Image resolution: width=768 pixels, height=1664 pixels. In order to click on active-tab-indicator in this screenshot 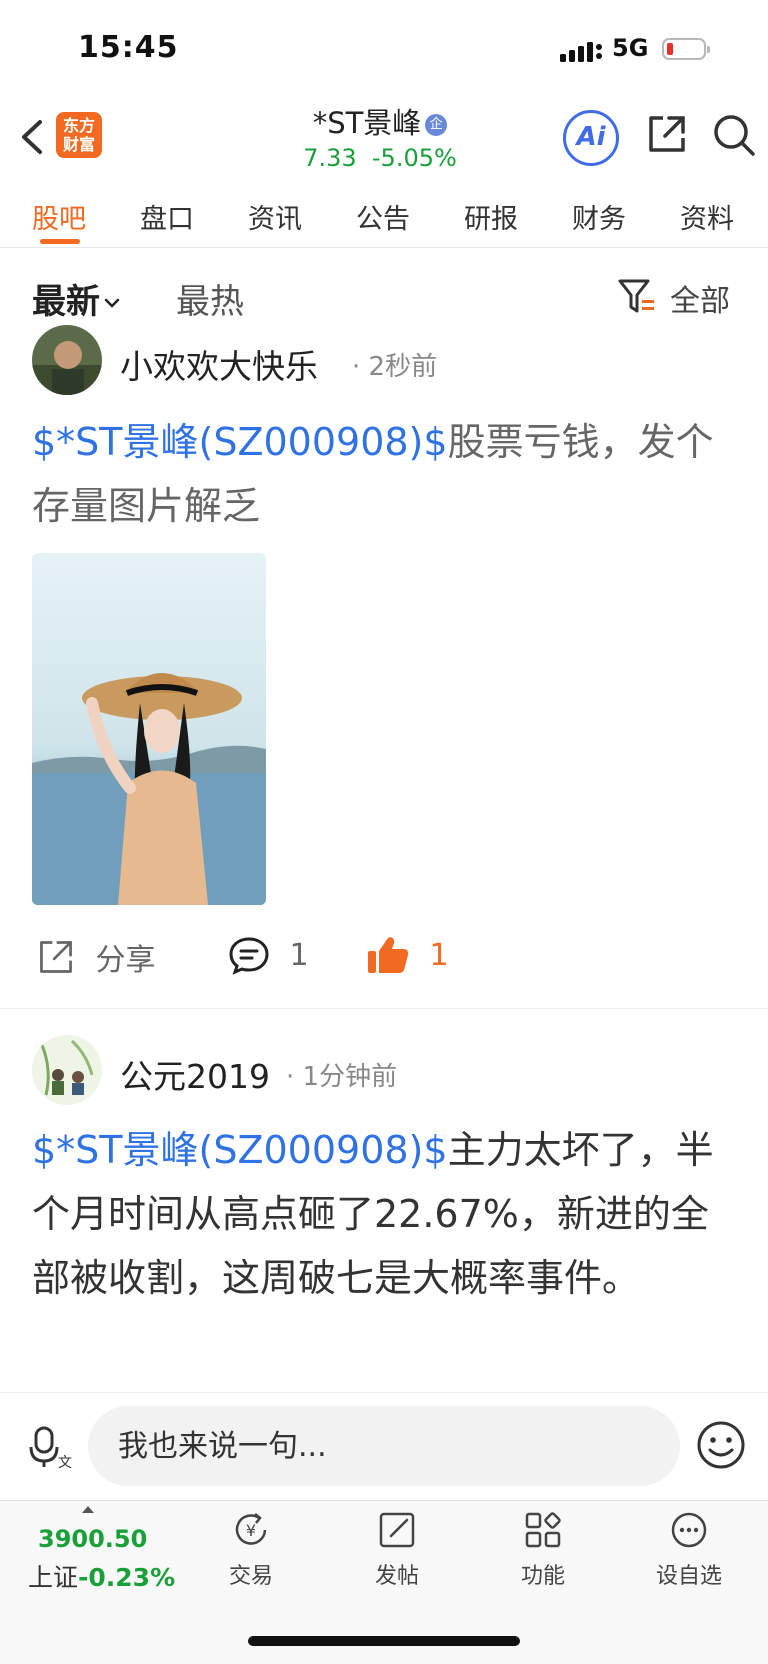, I will do `click(60, 241)`.